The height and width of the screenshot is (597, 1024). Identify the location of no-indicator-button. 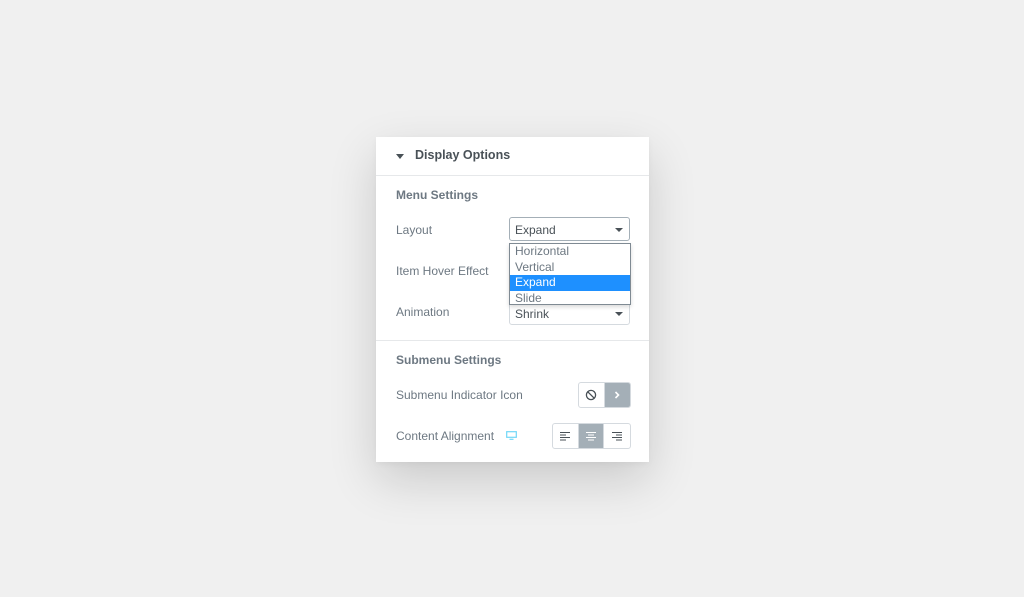
(592, 395).